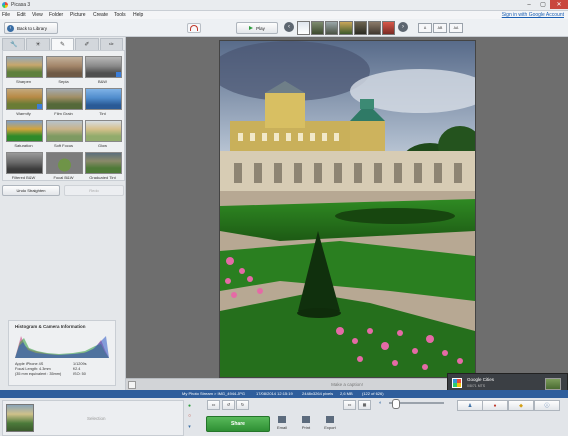 The width and height of the screenshot is (568, 436). Describe the element at coordinates (281, 427) in the screenshot. I see `email-label: Email` at that location.